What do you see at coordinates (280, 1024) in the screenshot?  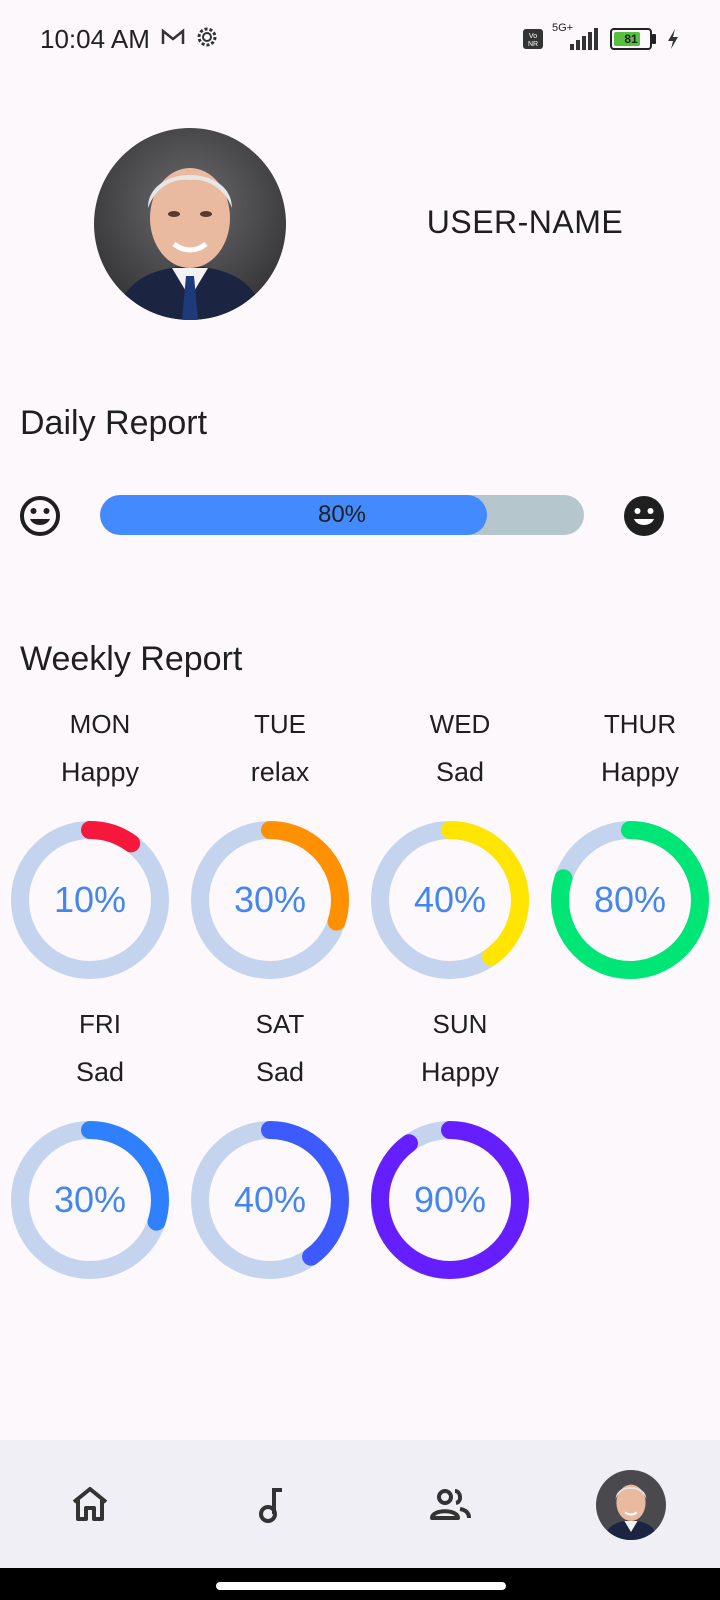 I see `day-name: SAT` at bounding box center [280, 1024].